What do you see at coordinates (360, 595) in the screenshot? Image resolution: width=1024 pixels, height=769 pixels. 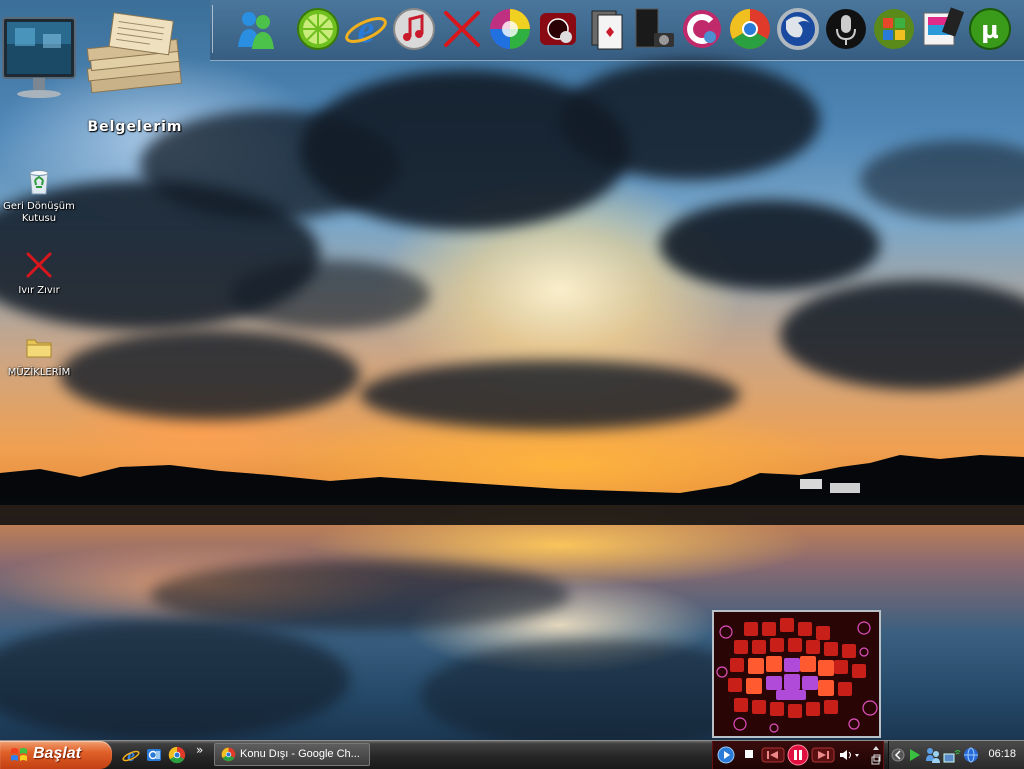 I see `wallpaper-reflection` at bounding box center [360, 595].